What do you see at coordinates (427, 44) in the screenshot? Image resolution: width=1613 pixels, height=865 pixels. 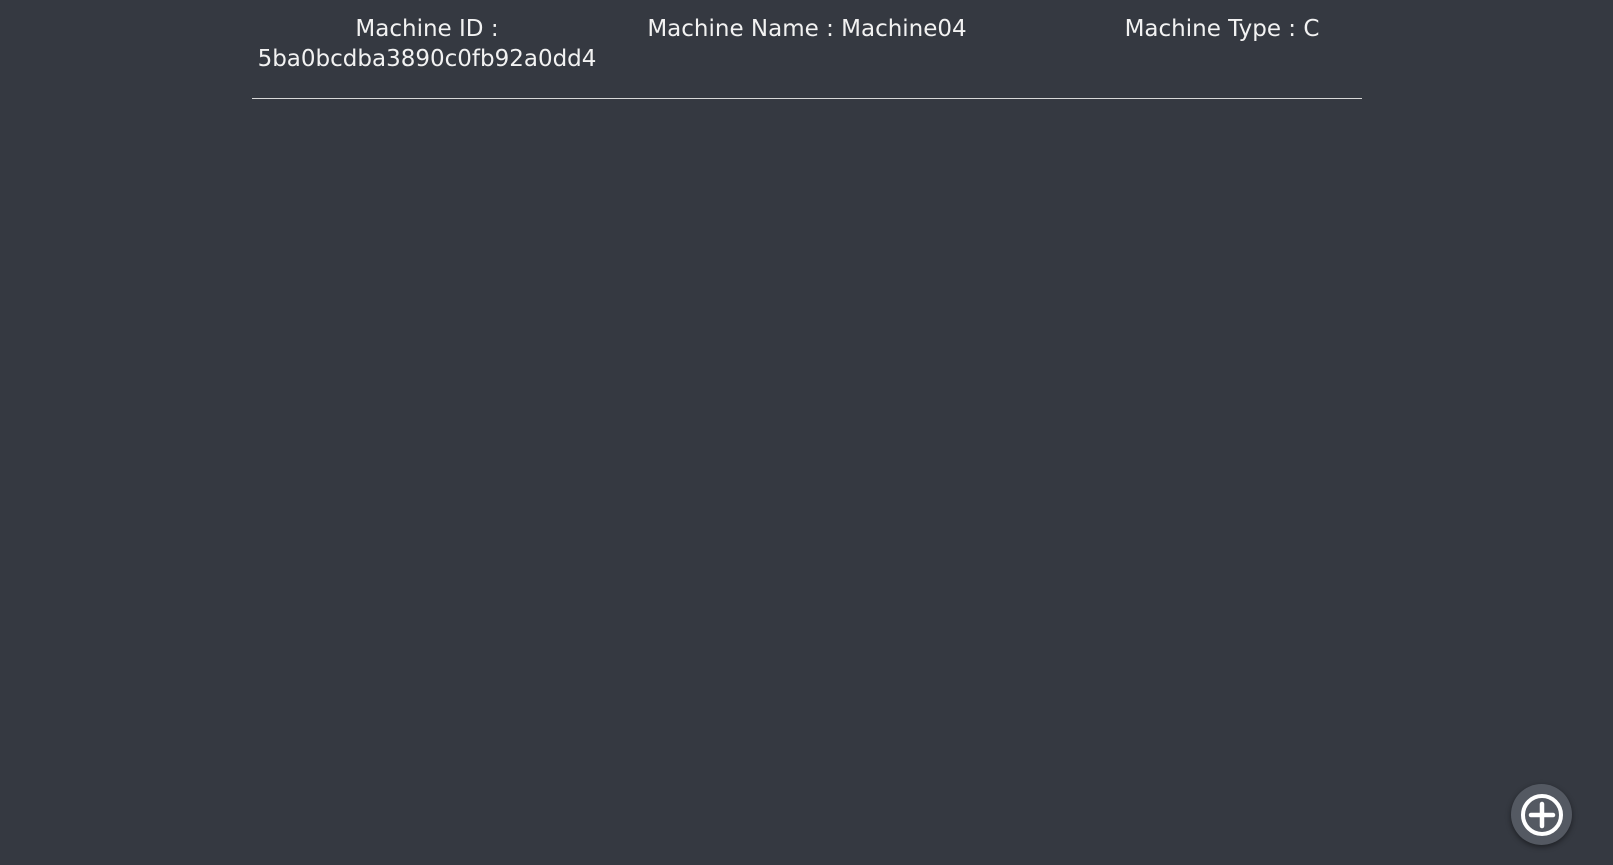 I see `machine-id-block: Machine ID : 5ba0bcdba3890c0fb92a0dd4` at bounding box center [427, 44].